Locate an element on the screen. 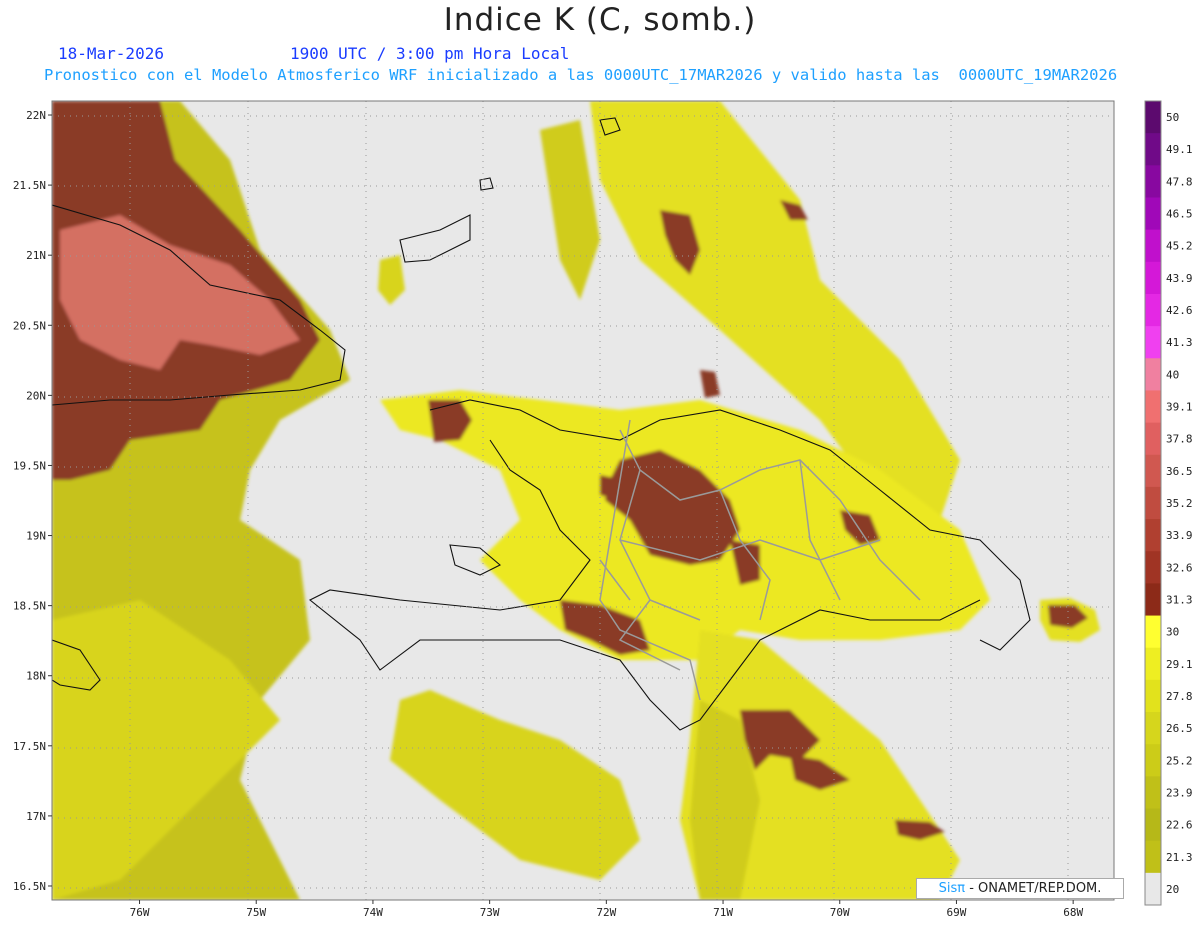 This screenshot has height=927, width=1200. colorbar-label: 32.6 is located at coordinates (1179, 567).